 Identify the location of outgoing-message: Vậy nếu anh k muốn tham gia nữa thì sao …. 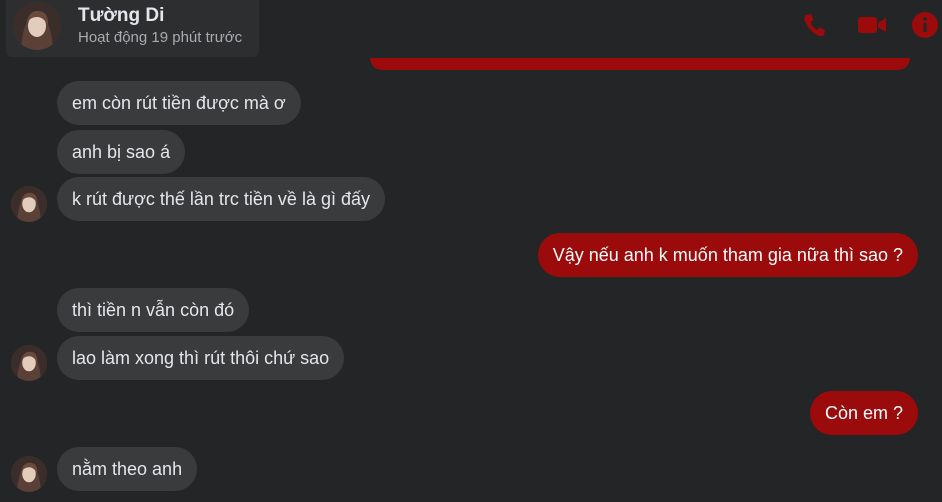
(727, 255).